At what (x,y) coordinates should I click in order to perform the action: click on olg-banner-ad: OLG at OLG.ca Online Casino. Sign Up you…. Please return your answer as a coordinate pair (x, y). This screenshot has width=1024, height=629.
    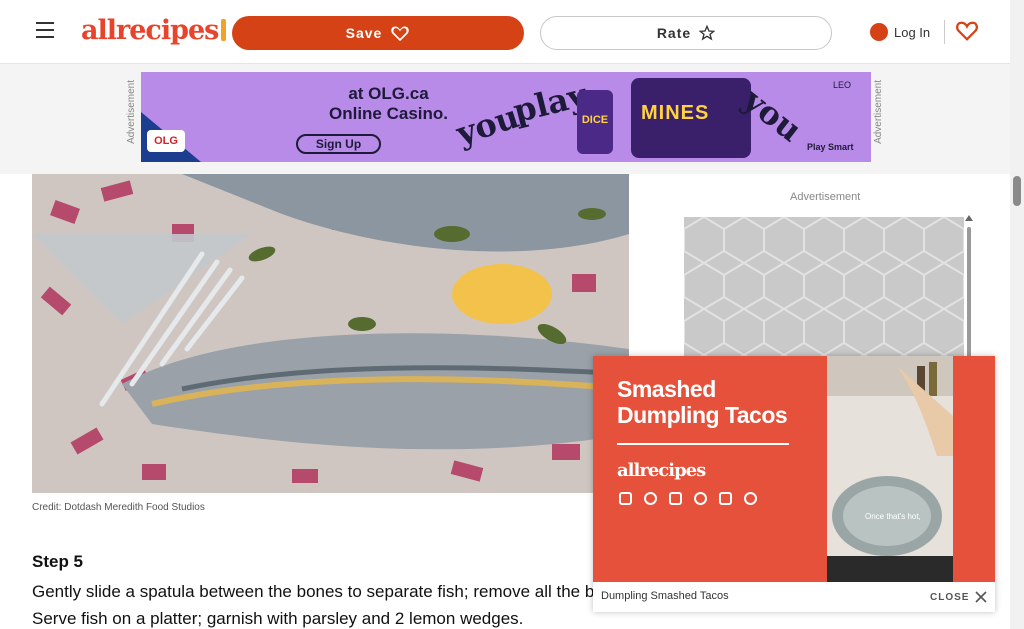
    Looking at the image, I should click on (506, 117).